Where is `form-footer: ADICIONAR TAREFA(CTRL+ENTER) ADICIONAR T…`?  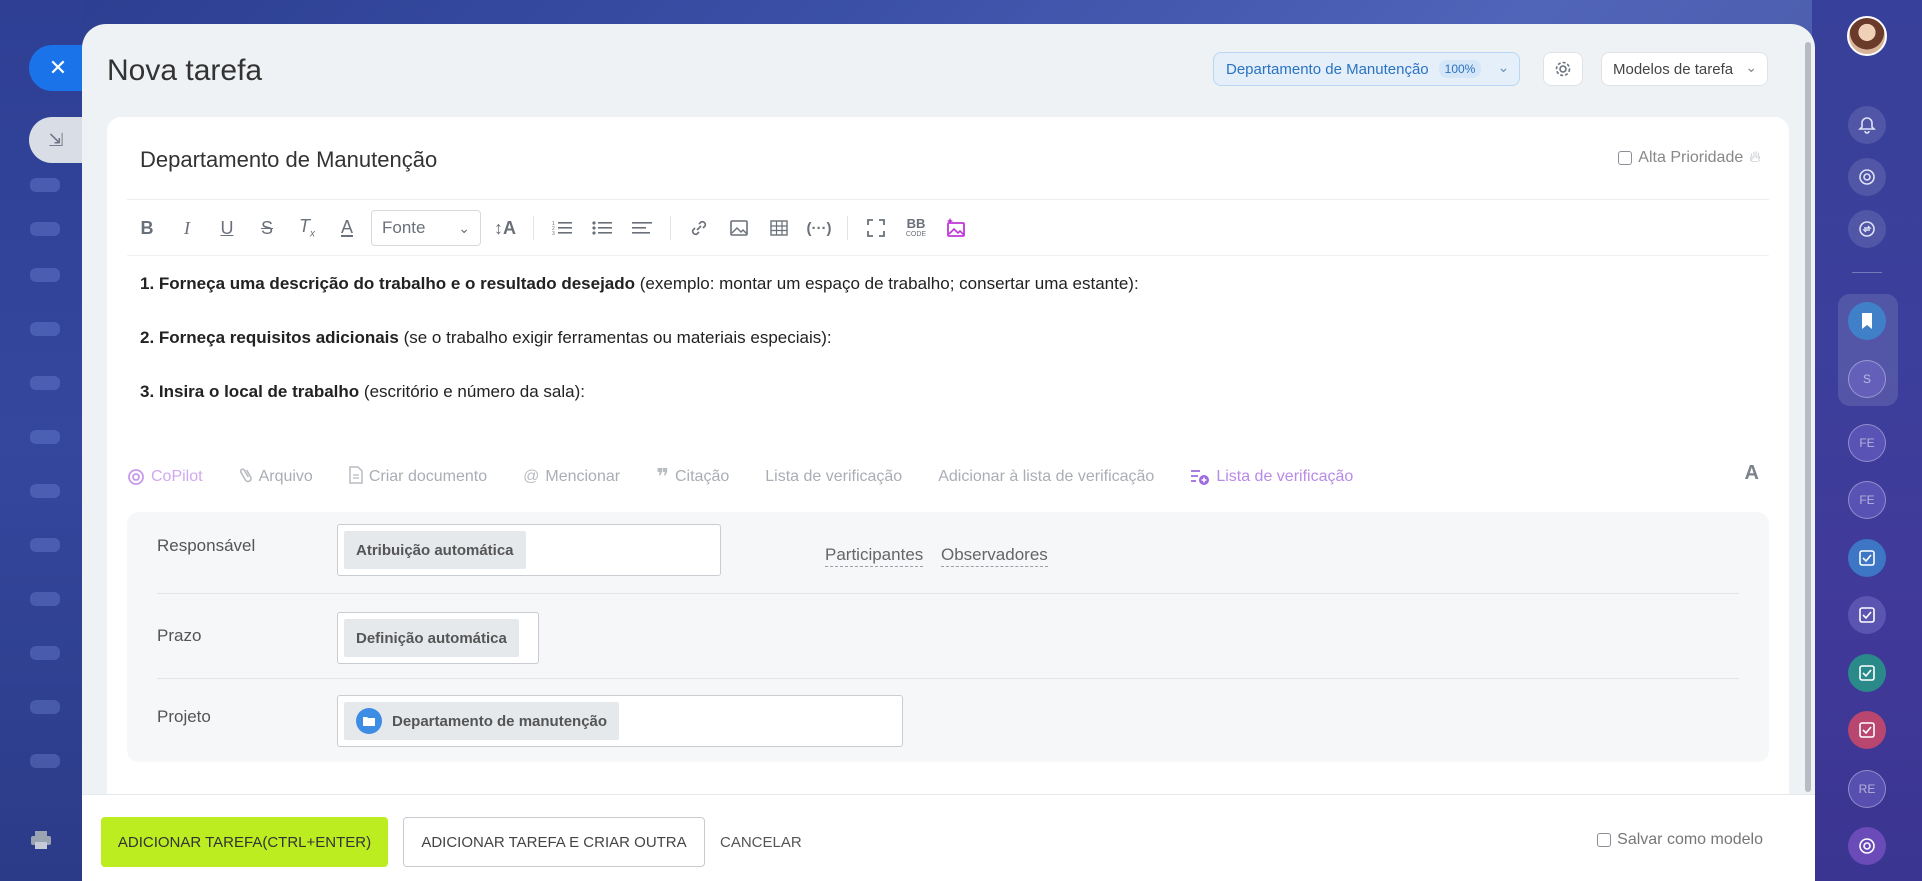
form-footer: ADICIONAR TAREFA(CTRL+ENTER) ADICIONAR T… is located at coordinates (948, 837).